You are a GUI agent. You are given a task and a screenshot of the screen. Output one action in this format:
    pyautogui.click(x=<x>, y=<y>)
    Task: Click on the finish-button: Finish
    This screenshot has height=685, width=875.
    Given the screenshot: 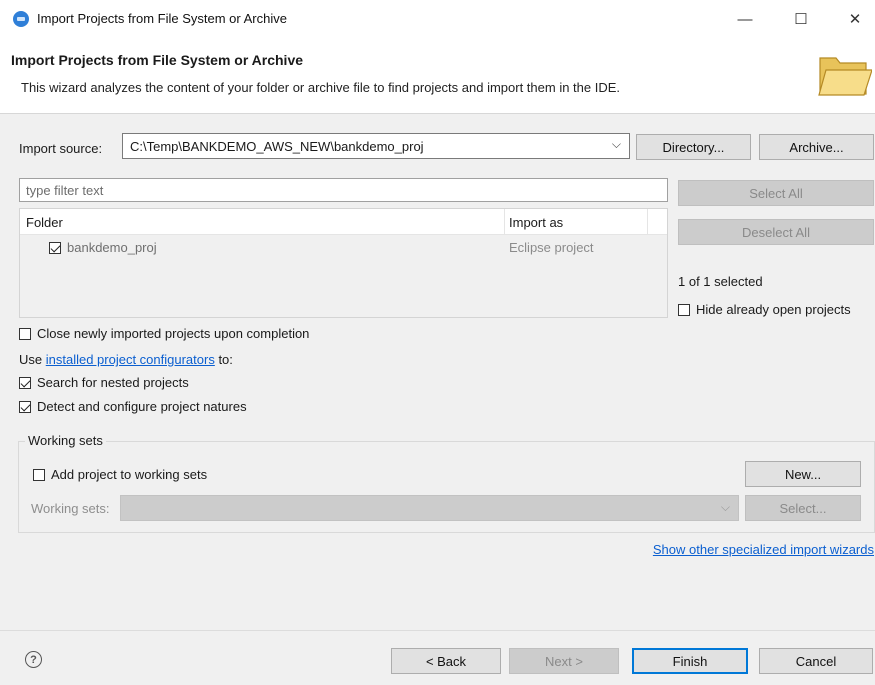 What is the action you would take?
    pyautogui.click(x=690, y=661)
    